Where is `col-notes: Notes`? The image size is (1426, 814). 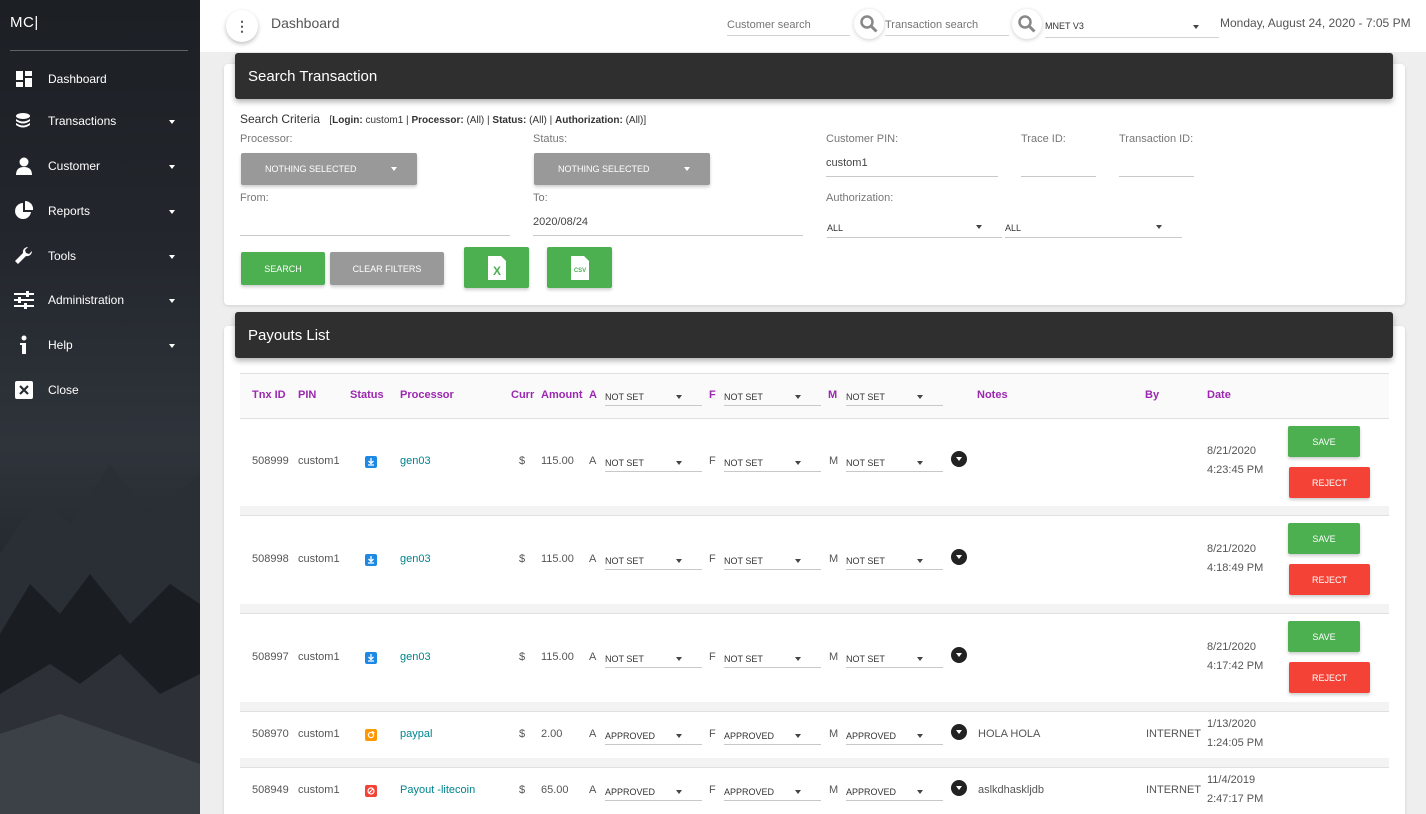 col-notes: Notes is located at coordinates (992, 395).